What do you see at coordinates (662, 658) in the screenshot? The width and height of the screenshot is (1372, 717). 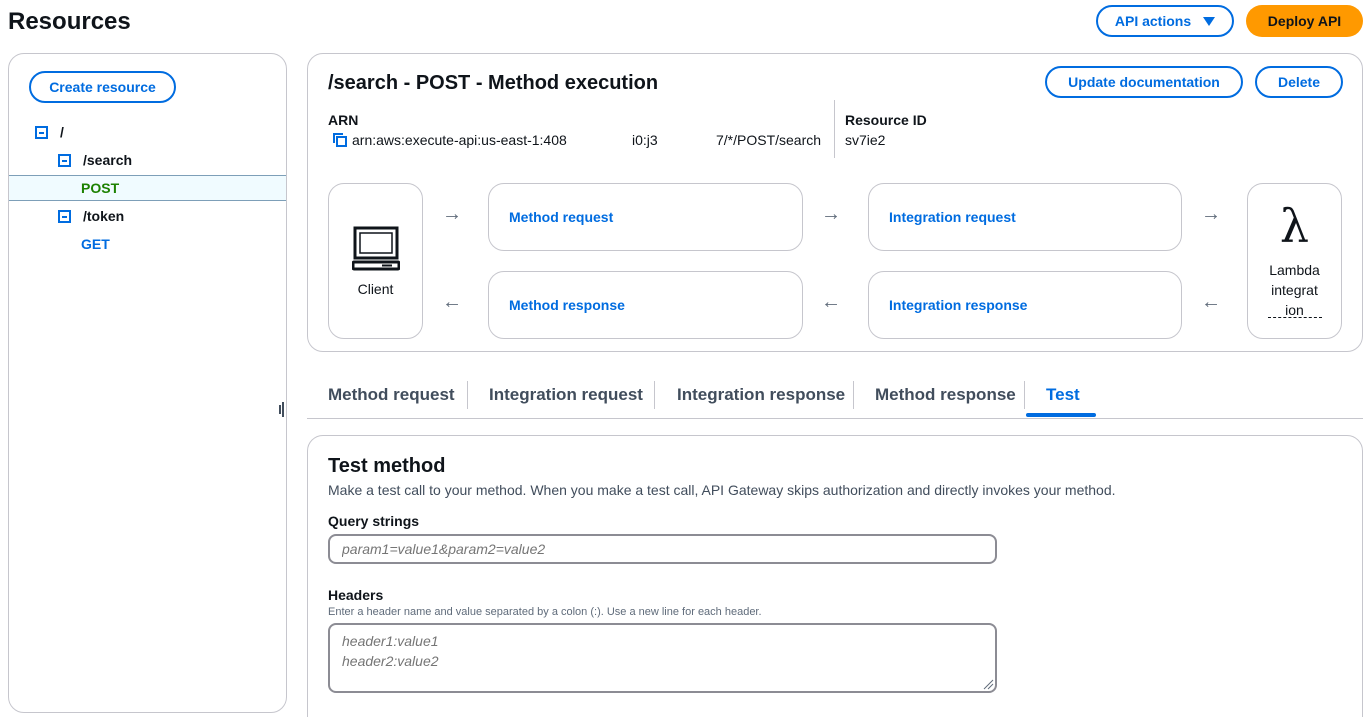 I see `headers-textarea` at bounding box center [662, 658].